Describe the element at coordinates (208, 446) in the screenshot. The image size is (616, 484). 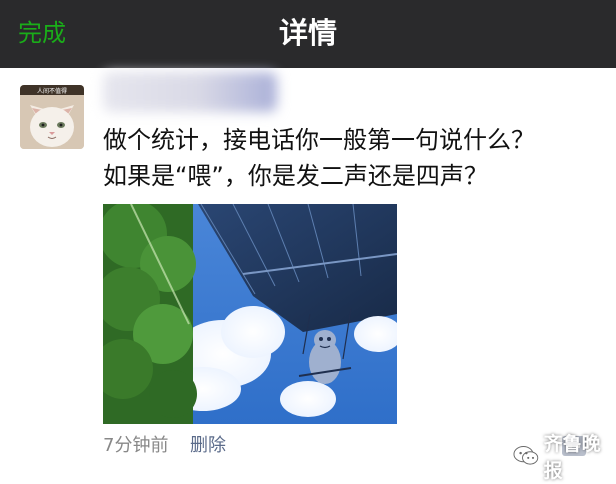
I see `delete-button: 删除` at that location.